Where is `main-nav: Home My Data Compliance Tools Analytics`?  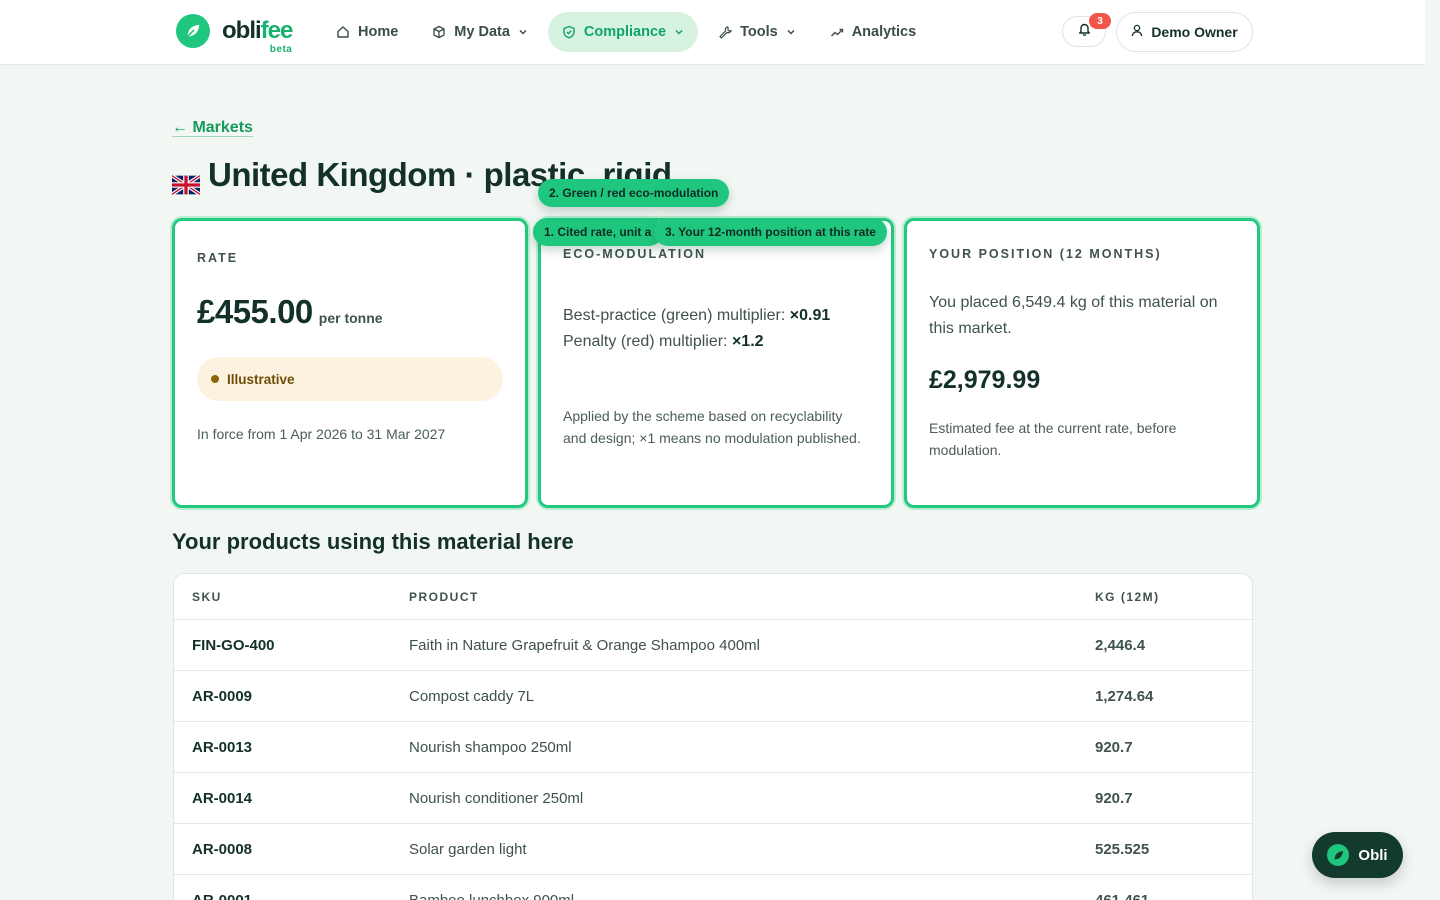
main-nav: Home My Data Compliance Tools Analytics is located at coordinates (626, 32).